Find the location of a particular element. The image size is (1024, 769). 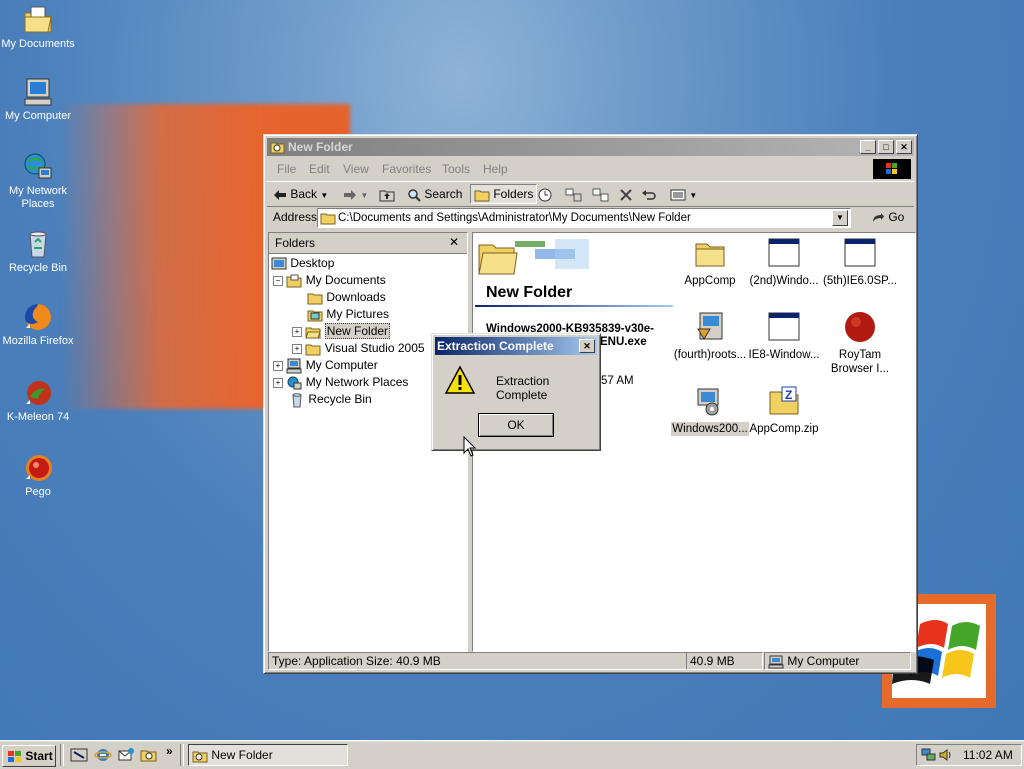

desktop-icon-kmeleon: K-Meleon 74 is located at coordinates (38, 400).